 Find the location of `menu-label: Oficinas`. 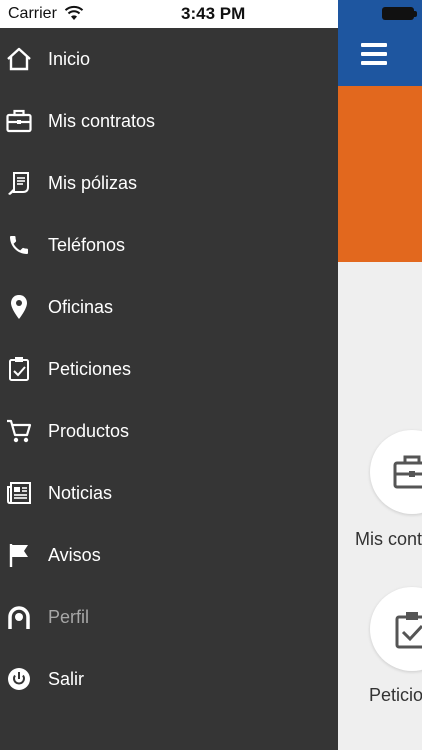

menu-label: Oficinas is located at coordinates (81, 306).